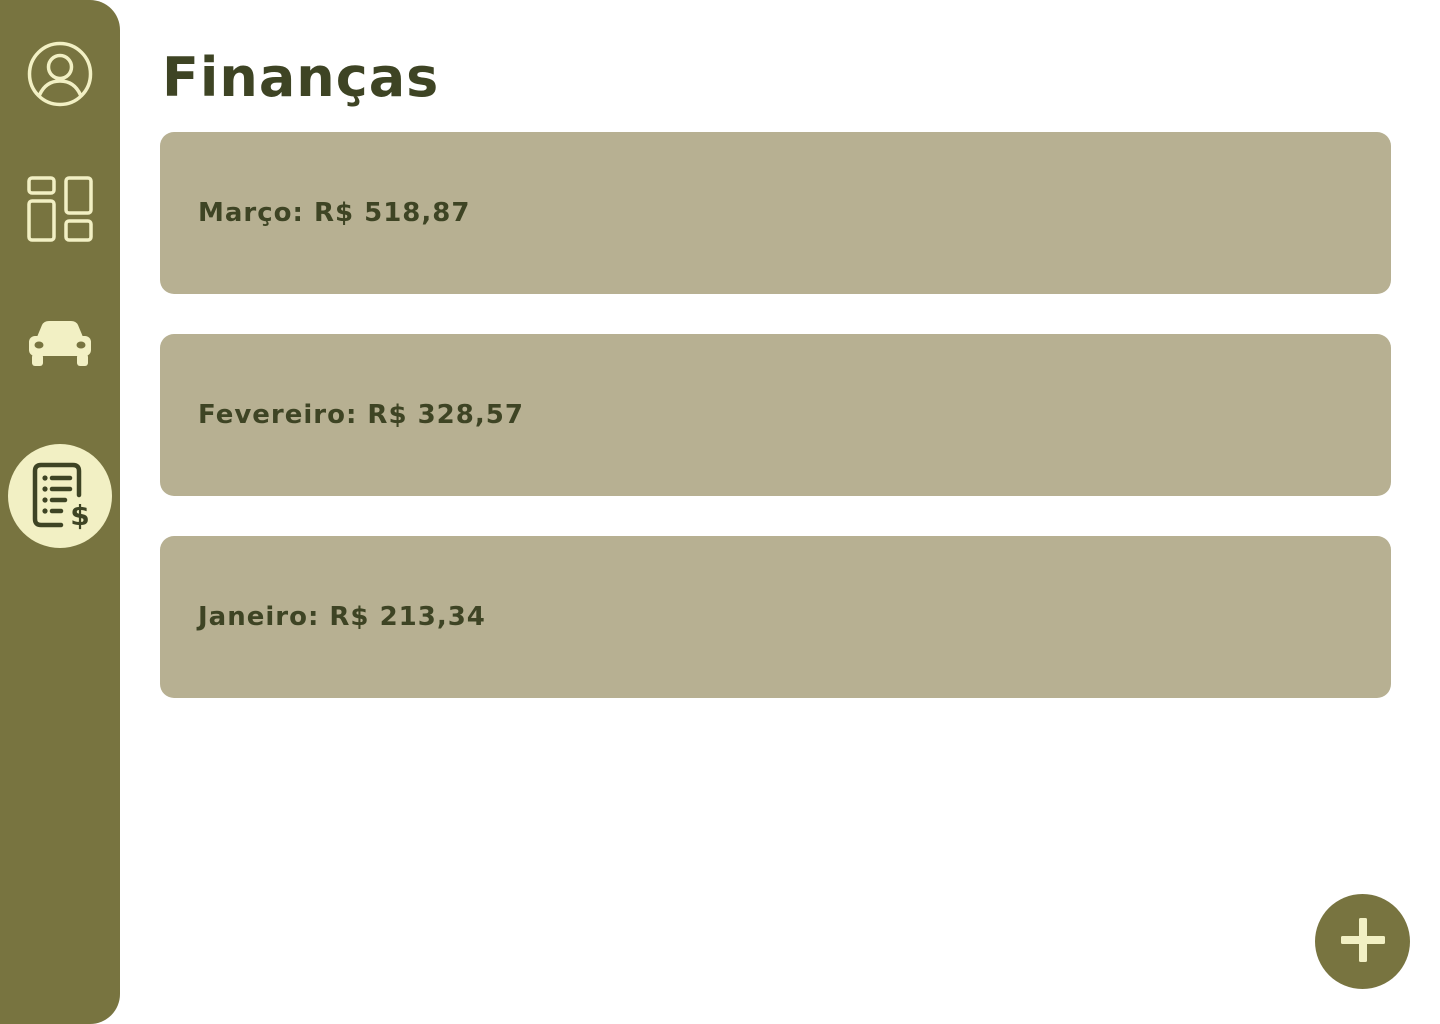 This screenshot has width=1440, height=1024. I want to click on finance-entry-card: Fevereiro: R$ 328,57, so click(775, 415).